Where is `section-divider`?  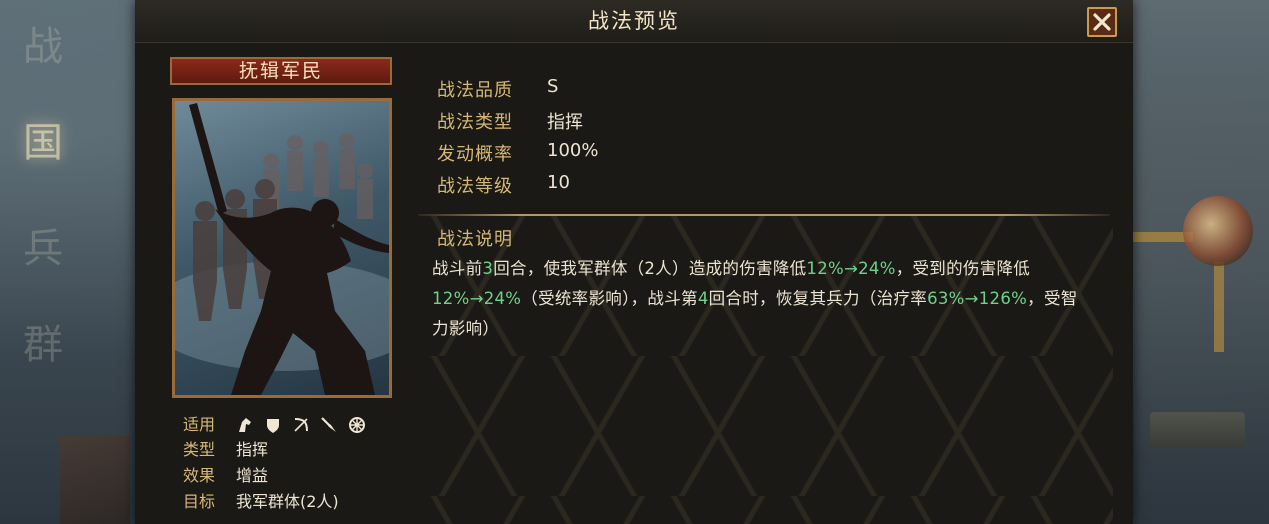
section-divider is located at coordinates (764, 215).